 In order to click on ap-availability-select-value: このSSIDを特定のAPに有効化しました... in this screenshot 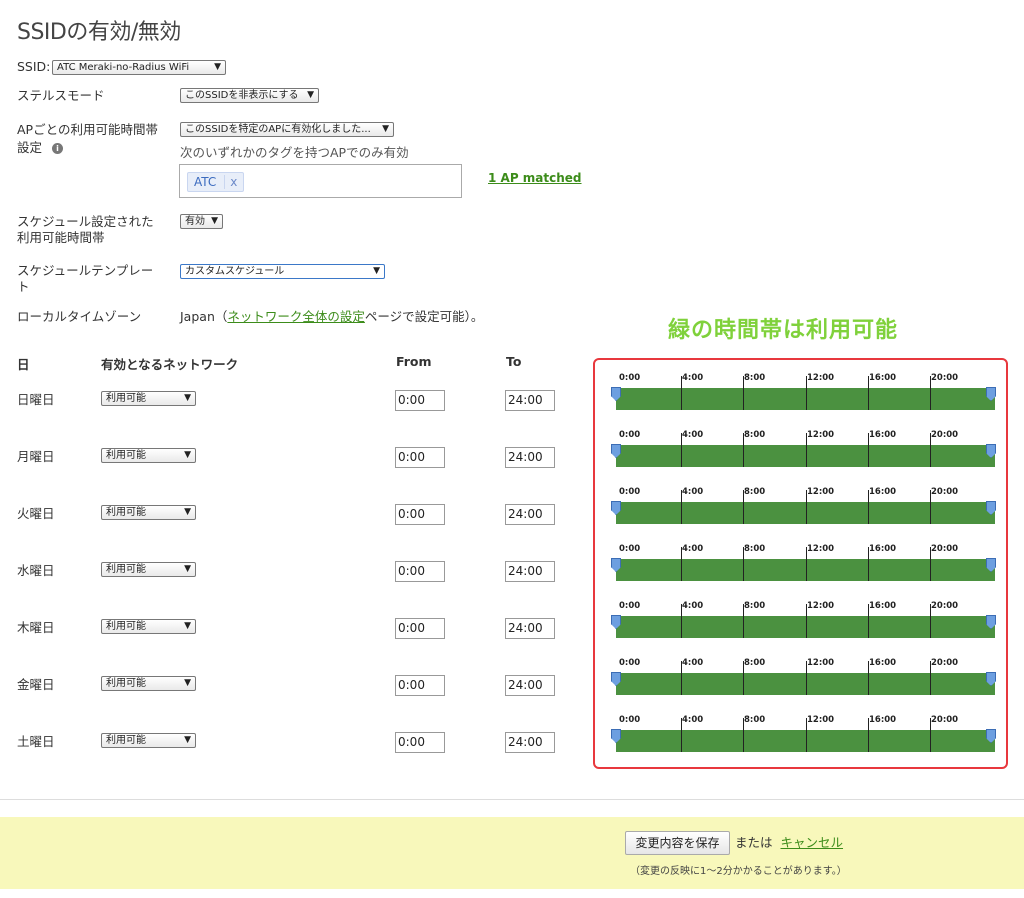, I will do `click(278, 129)`.